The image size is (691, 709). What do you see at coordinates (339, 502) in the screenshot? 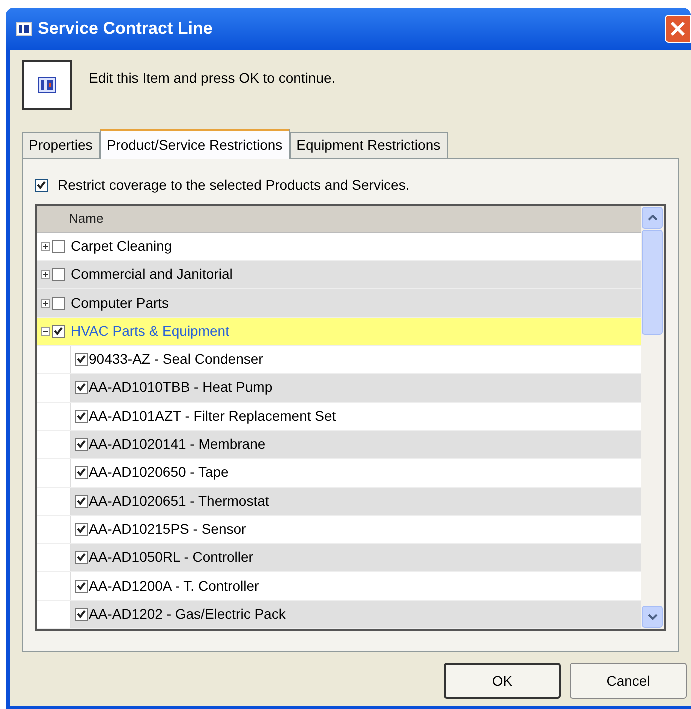
I see `tree-row: AA-AD1020651 - Thermostat` at bounding box center [339, 502].